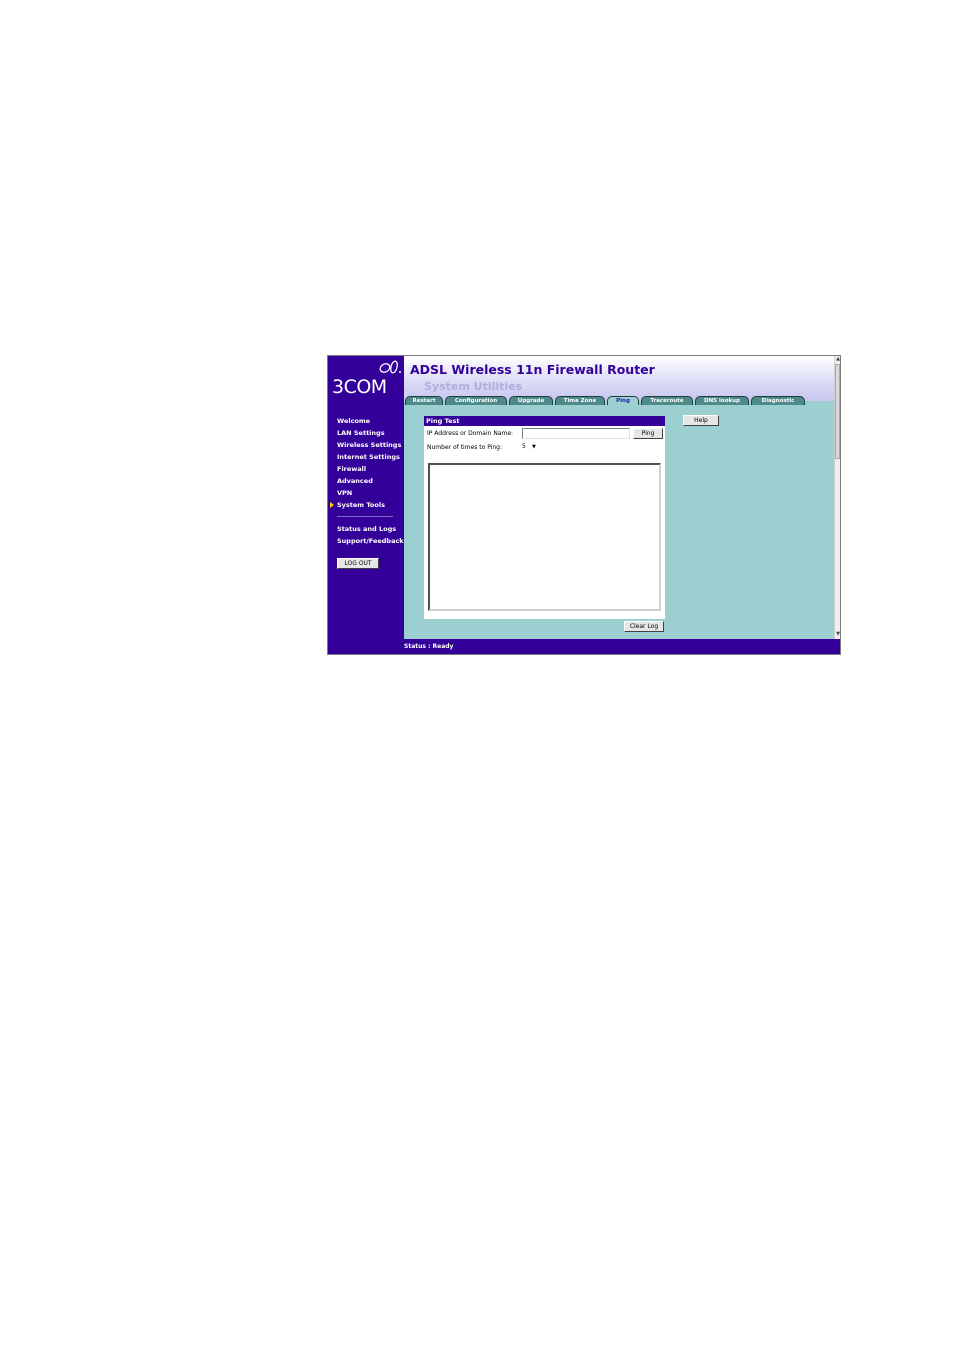  What do you see at coordinates (778, 400) in the screenshot?
I see `tab-diagnostic: Diagnostic` at bounding box center [778, 400].